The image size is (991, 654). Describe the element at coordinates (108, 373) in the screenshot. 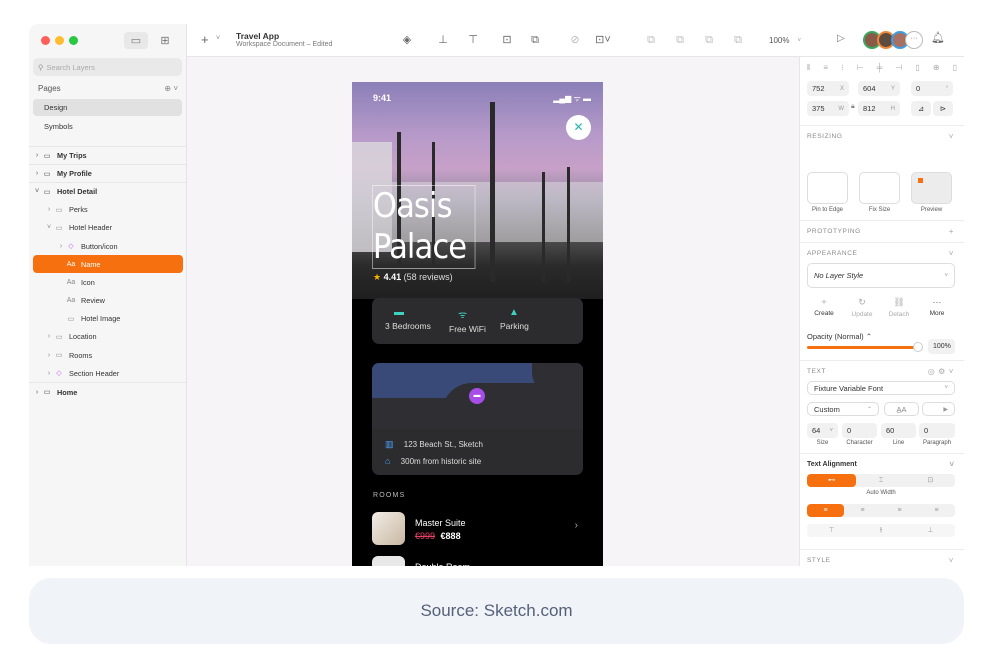

I see `layer-item-section-header: › ◇ Section Header` at that location.